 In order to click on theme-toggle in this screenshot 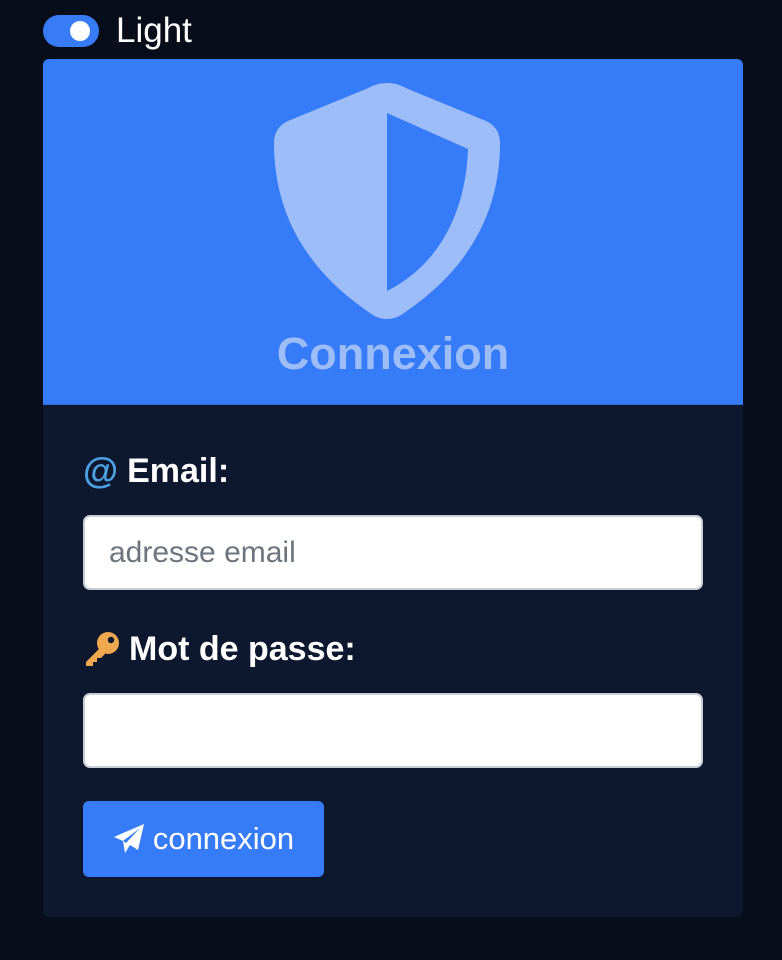, I will do `click(71, 31)`.